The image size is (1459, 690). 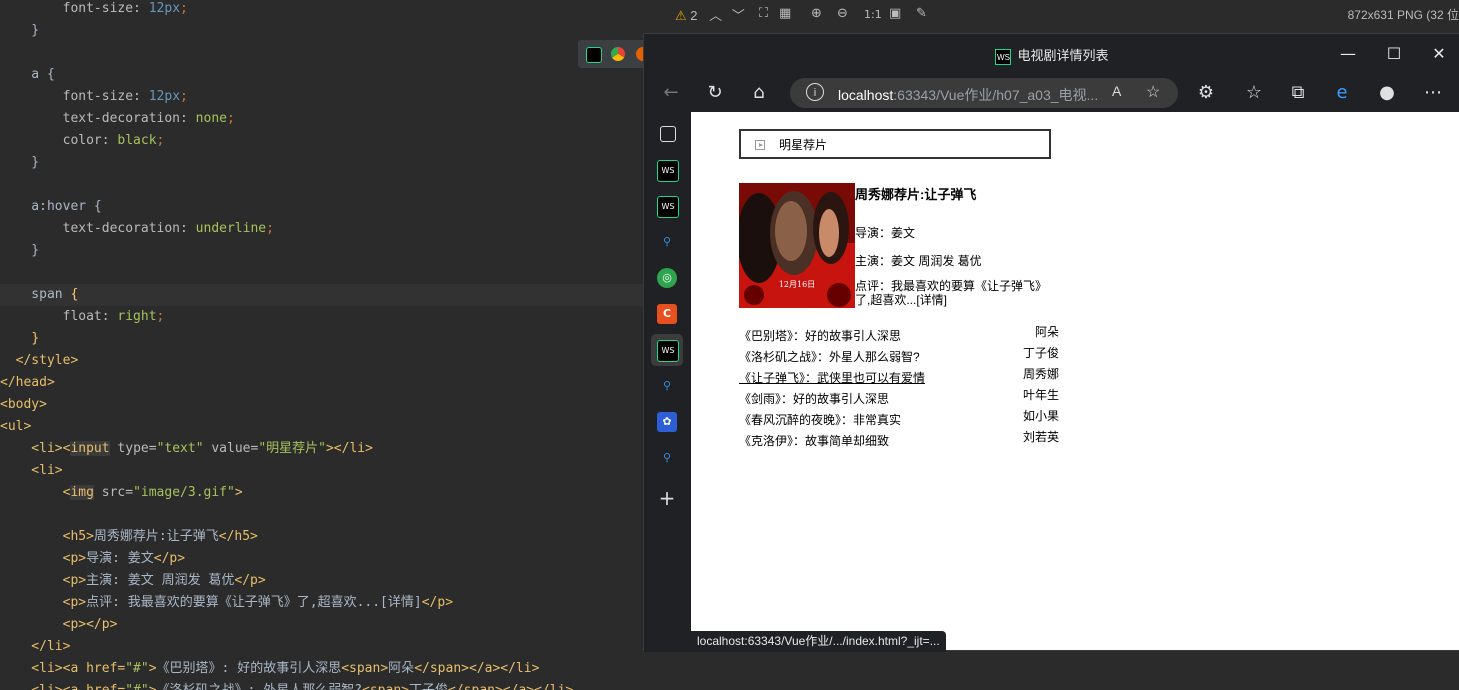 What do you see at coordinates (667, 422) in the screenshot?
I see `tab-baidu: ✿` at bounding box center [667, 422].